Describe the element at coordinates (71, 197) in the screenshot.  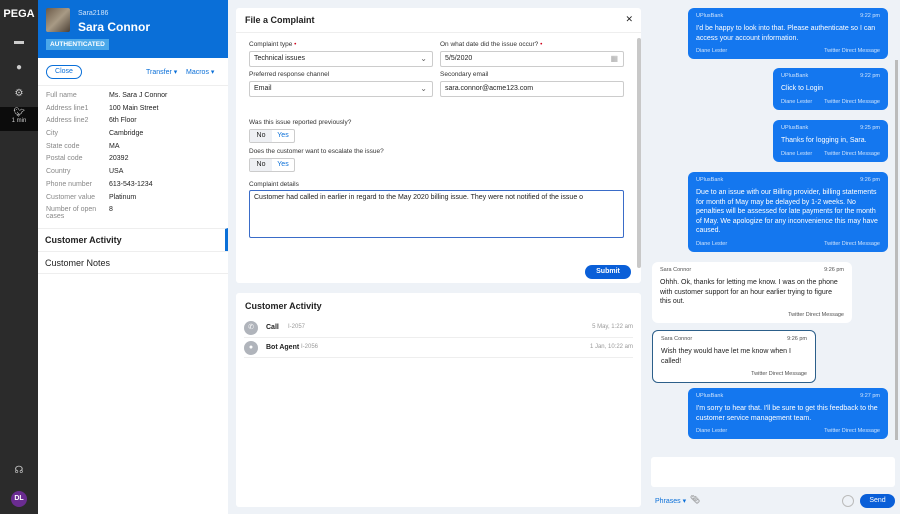
I see `field-label: Customer value` at that location.